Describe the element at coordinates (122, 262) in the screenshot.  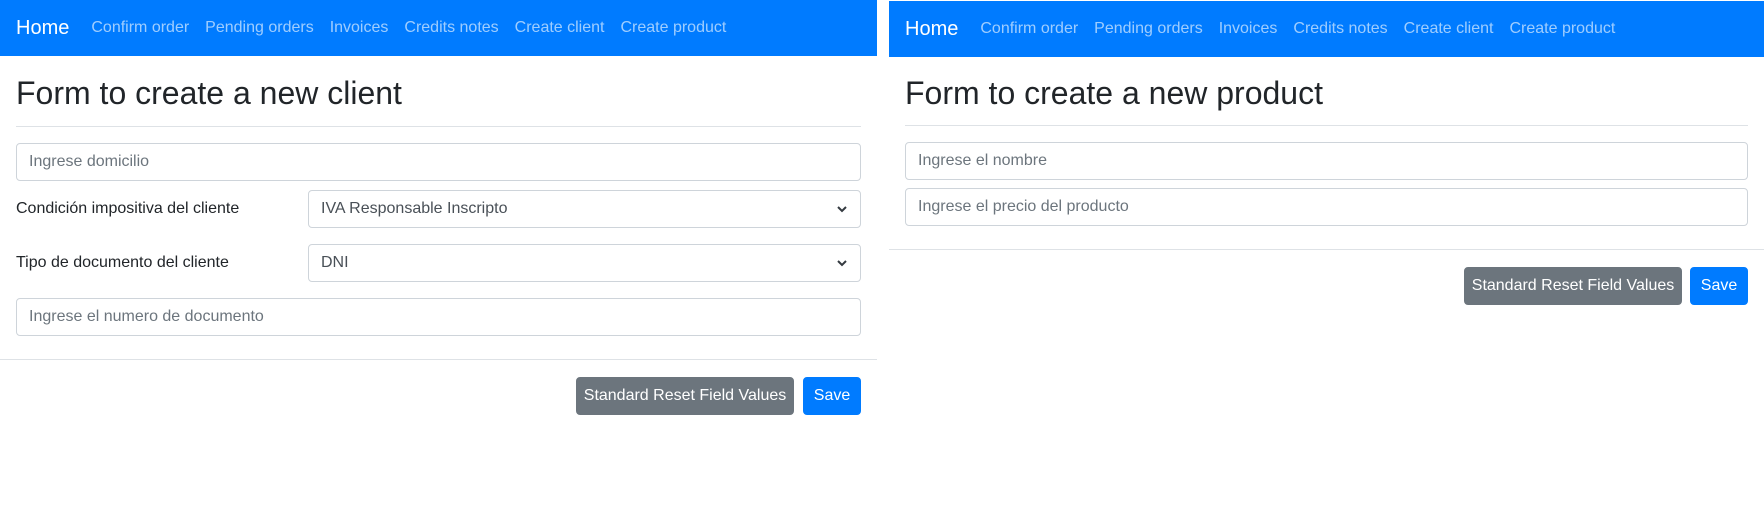
I see `document-type-label: Tipo de documento del cliente` at that location.